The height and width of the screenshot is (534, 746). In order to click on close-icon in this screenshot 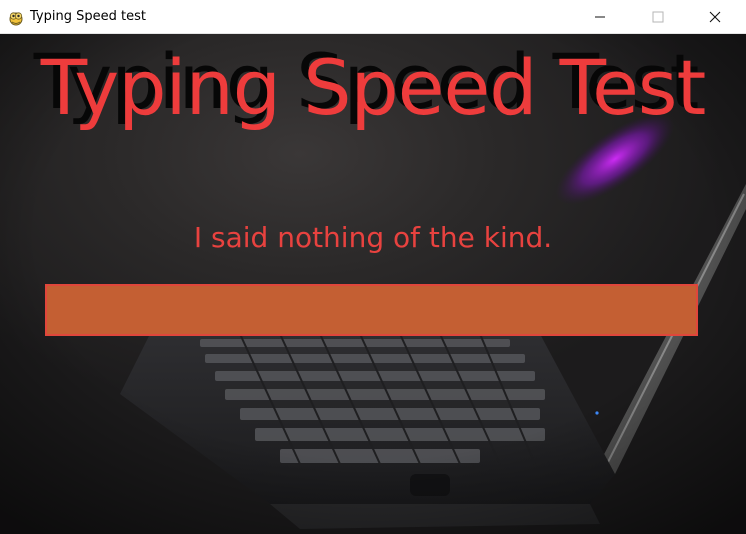, I will do `click(715, 16)`.